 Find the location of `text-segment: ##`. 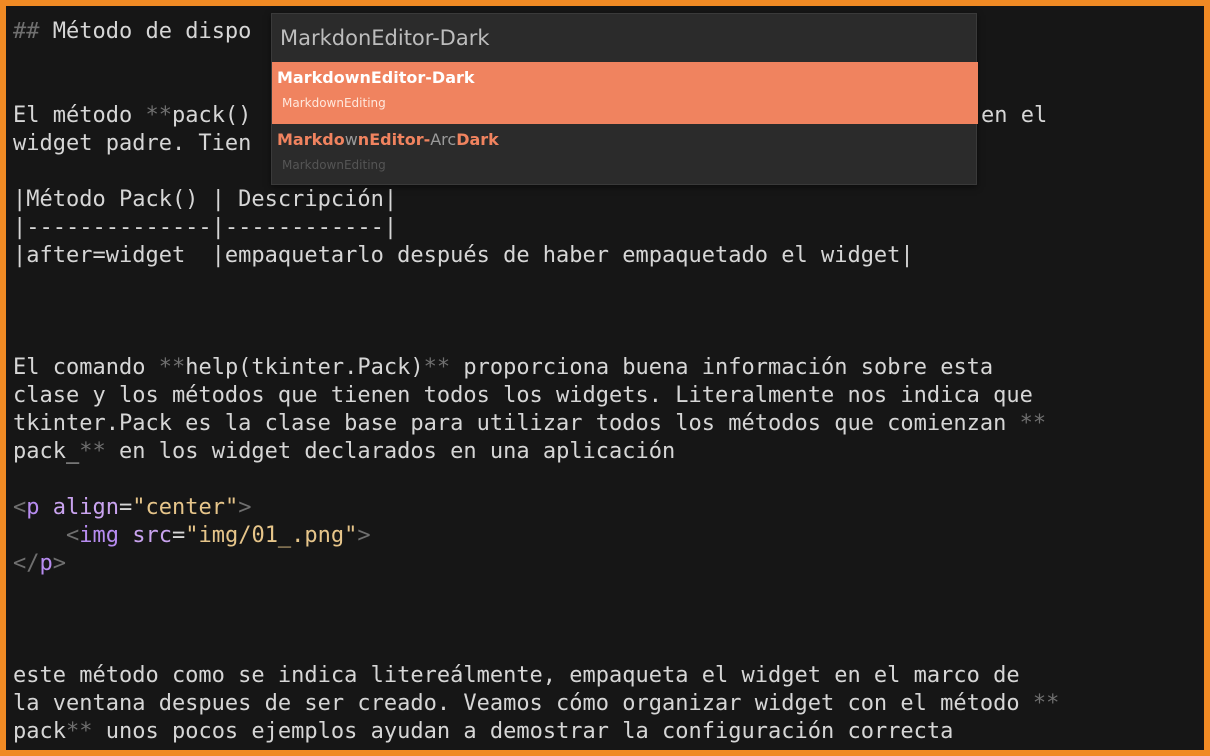

text-segment: ## is located at coordinates (33, 31).